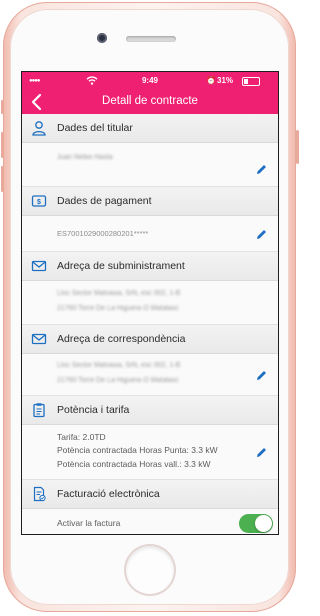 The height and width of the screenshot is (616, 320). What do you see at coordinates (81, 437) in the screenshot?
I see `tariff-value: Tarifa: 2.0TD` at bounding box center [81, 437].